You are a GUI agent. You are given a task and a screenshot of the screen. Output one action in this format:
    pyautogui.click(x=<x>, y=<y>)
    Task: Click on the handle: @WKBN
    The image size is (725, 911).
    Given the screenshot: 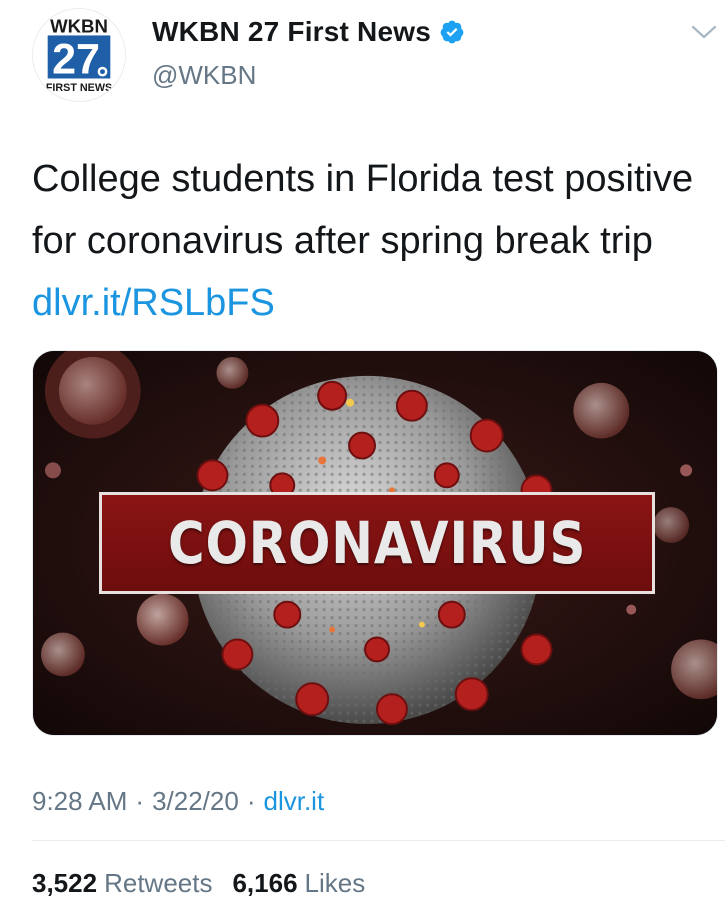 What is the action you would take?
    pyautogui.click(x=204, y=75)
    